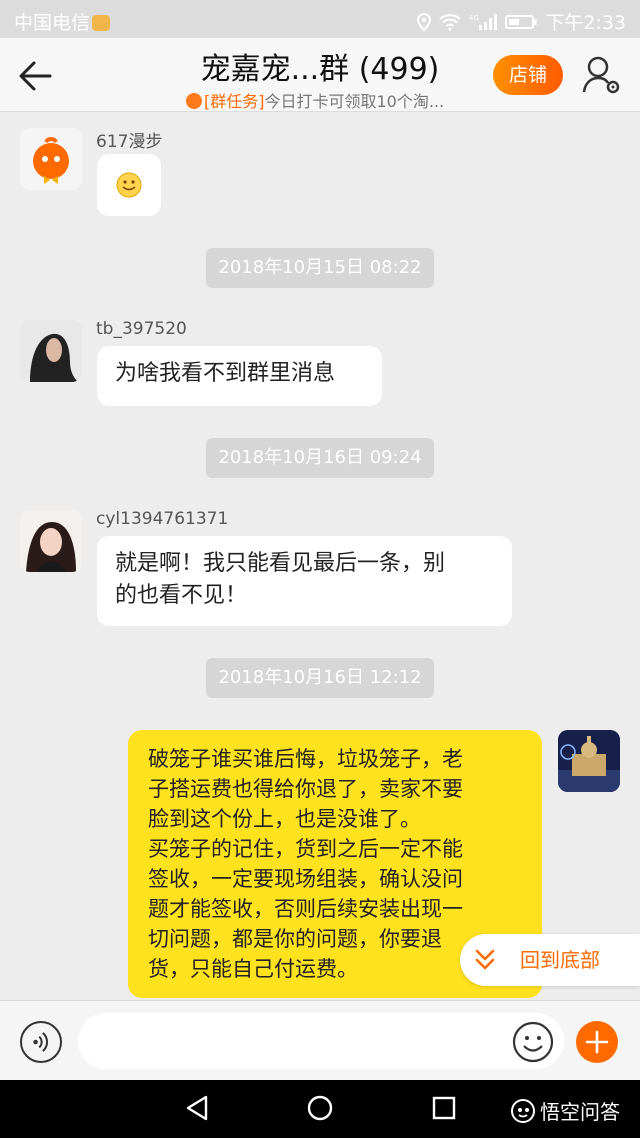 The image size is (640, 1138). What do you see at coordinates (305, 759) in the screenshot?
I see `message-line: 破笼子谁买谁后悔，垃圾笼子，老` at bounding box center [305, 759].